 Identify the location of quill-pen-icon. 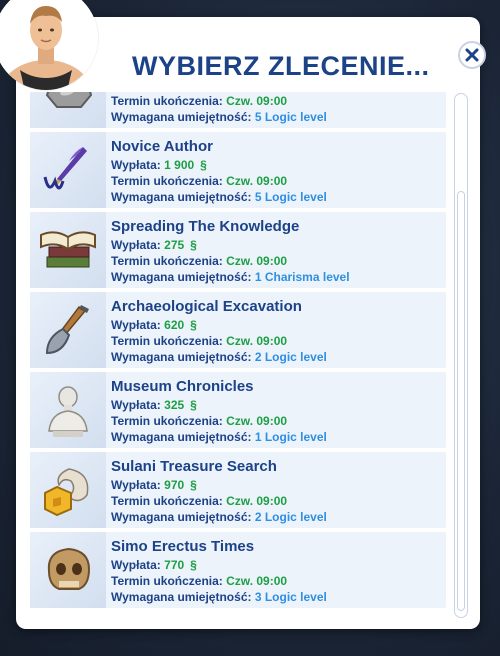
(68, 170).